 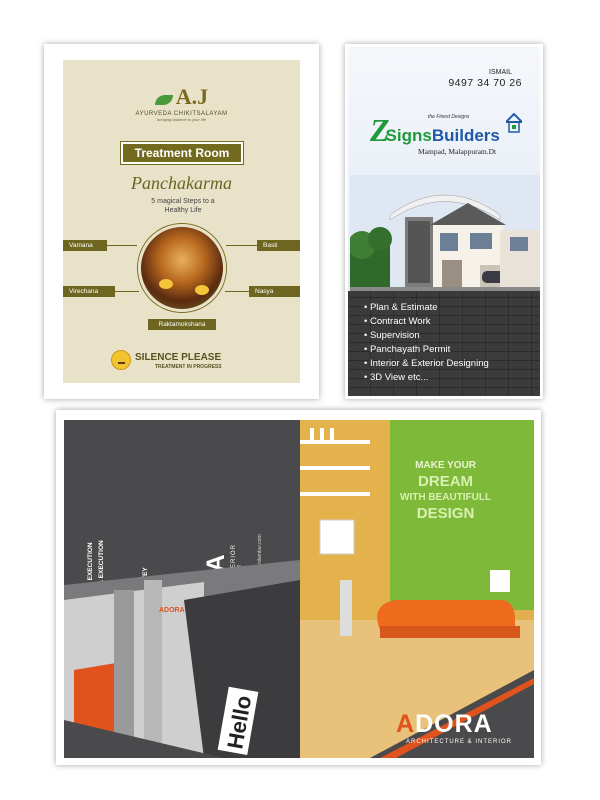 I want to click on footer-brand-rest: DORA, so click(x=454, y=724).